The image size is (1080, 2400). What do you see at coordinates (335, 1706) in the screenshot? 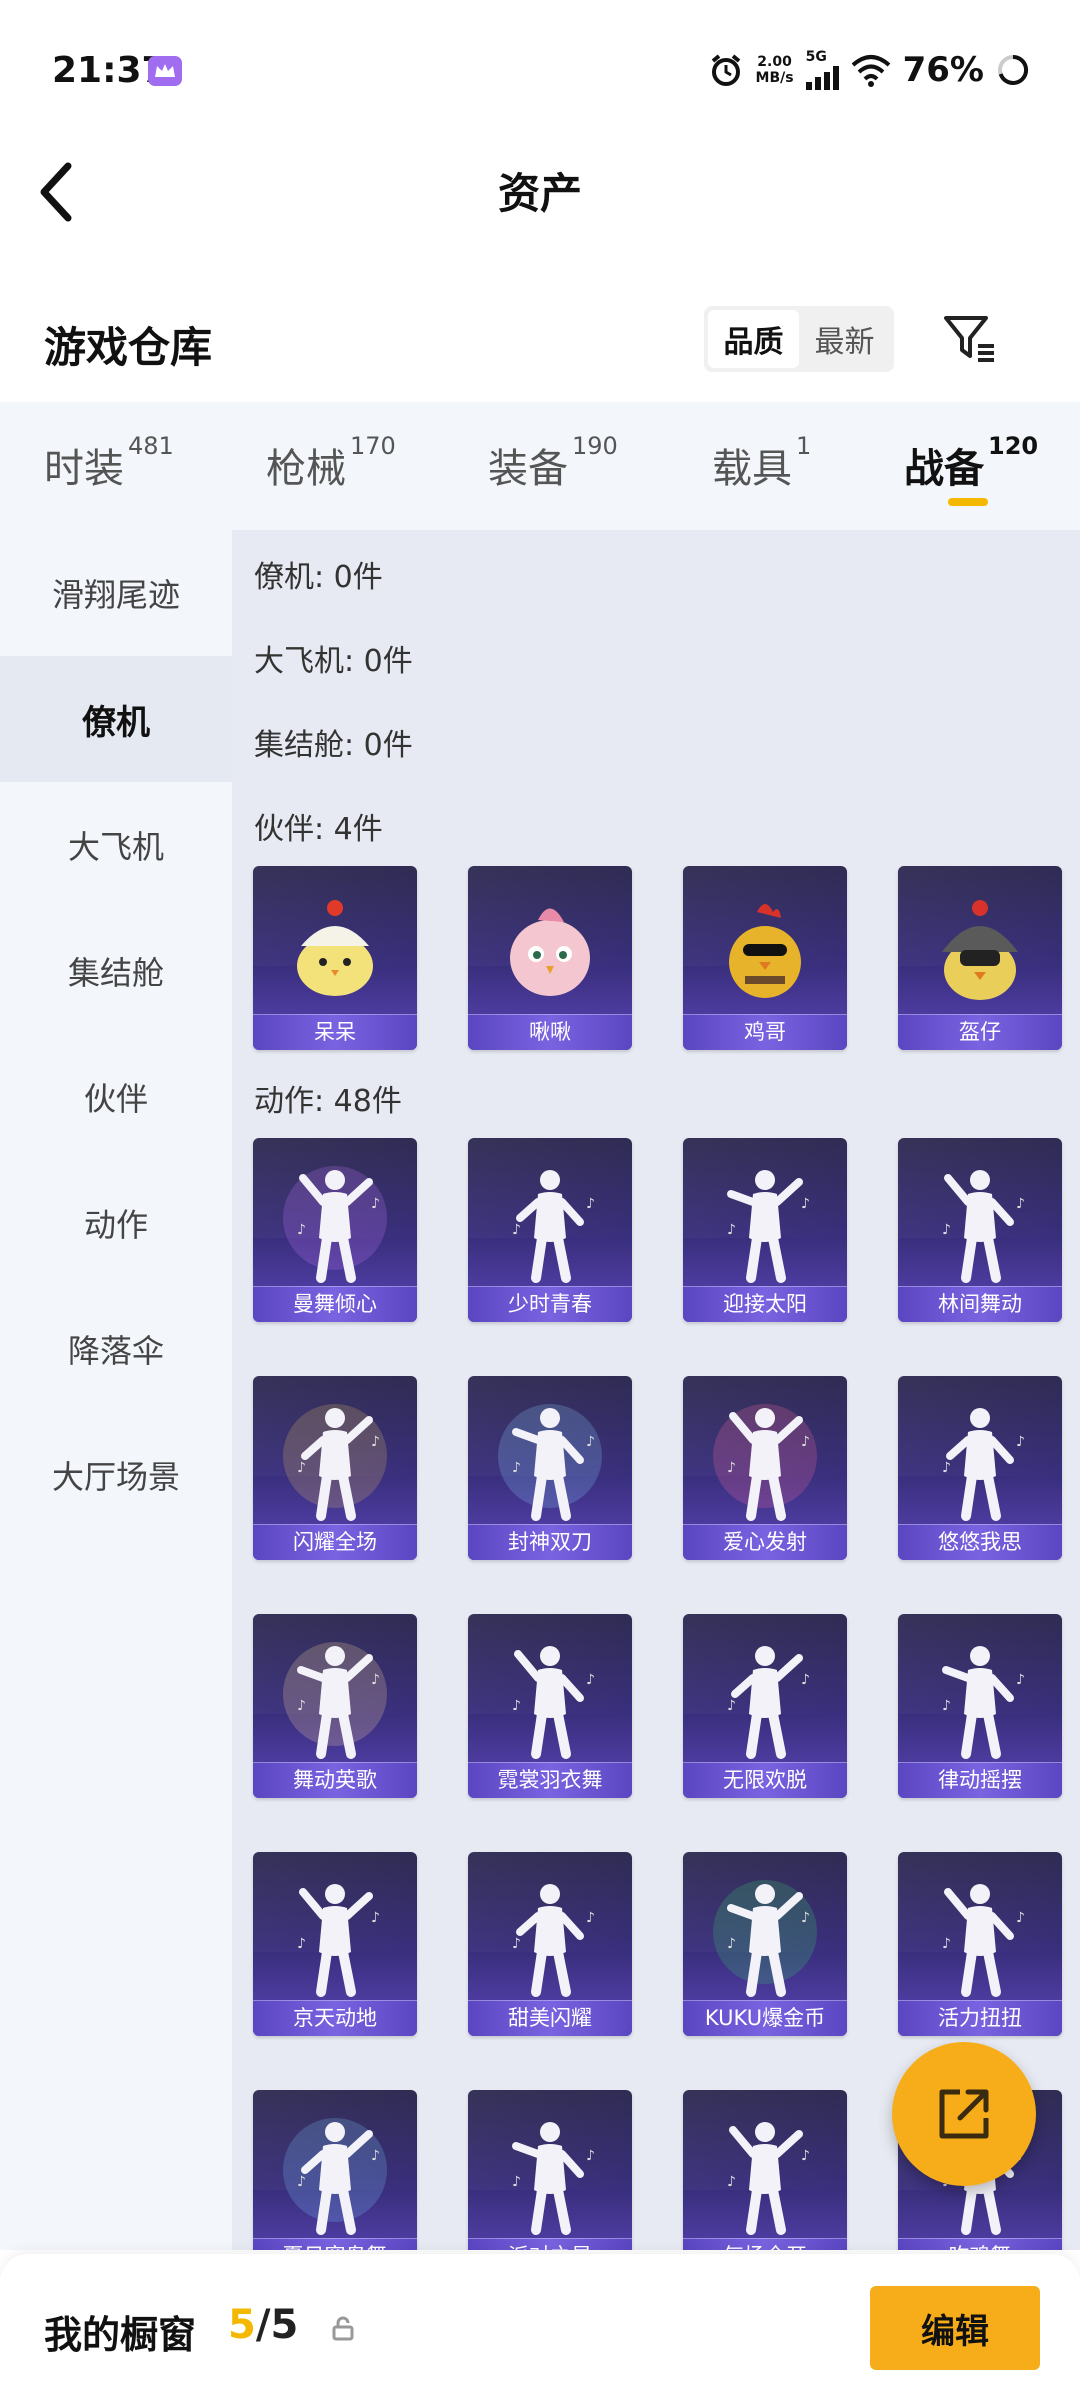
I see `emote-card: ♪ ♪ 舞动英歌` at bounding box center [335, 1706].